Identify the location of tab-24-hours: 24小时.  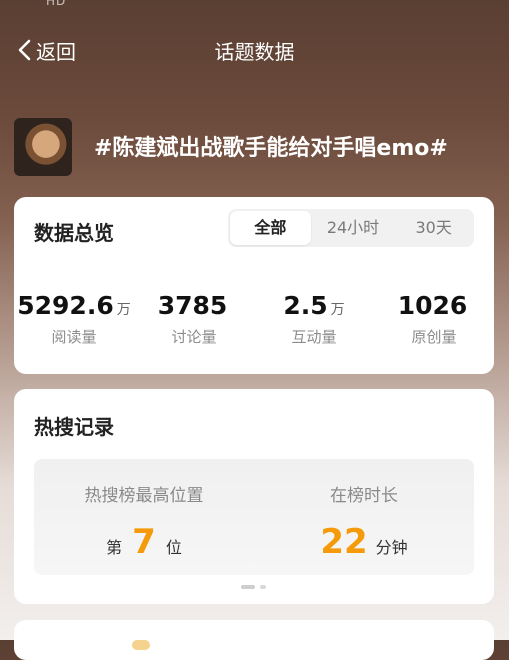
(353, 228).